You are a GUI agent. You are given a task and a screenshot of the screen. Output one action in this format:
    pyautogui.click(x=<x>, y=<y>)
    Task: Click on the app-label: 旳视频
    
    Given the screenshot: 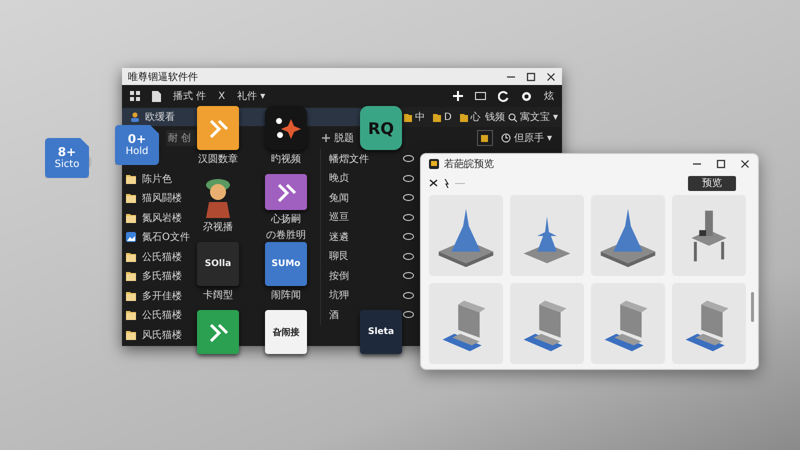 What is the action you would take?
    pyautogui.click(x=286, y=159)
    